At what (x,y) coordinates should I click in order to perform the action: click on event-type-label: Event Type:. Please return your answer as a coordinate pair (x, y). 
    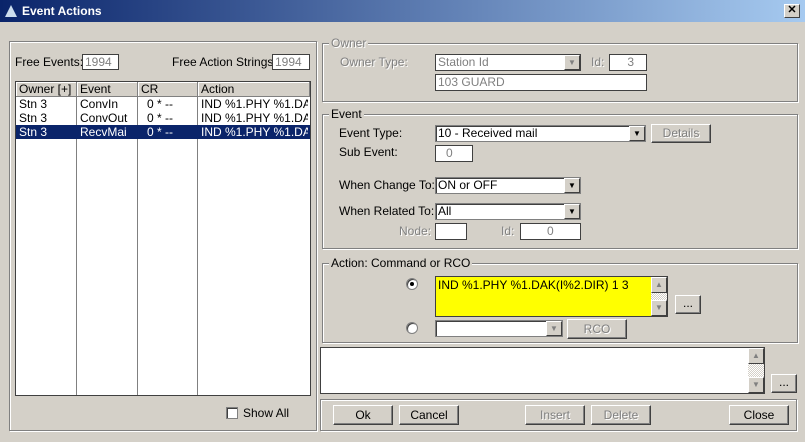
    Looking at the image, I should click on (371, 133).